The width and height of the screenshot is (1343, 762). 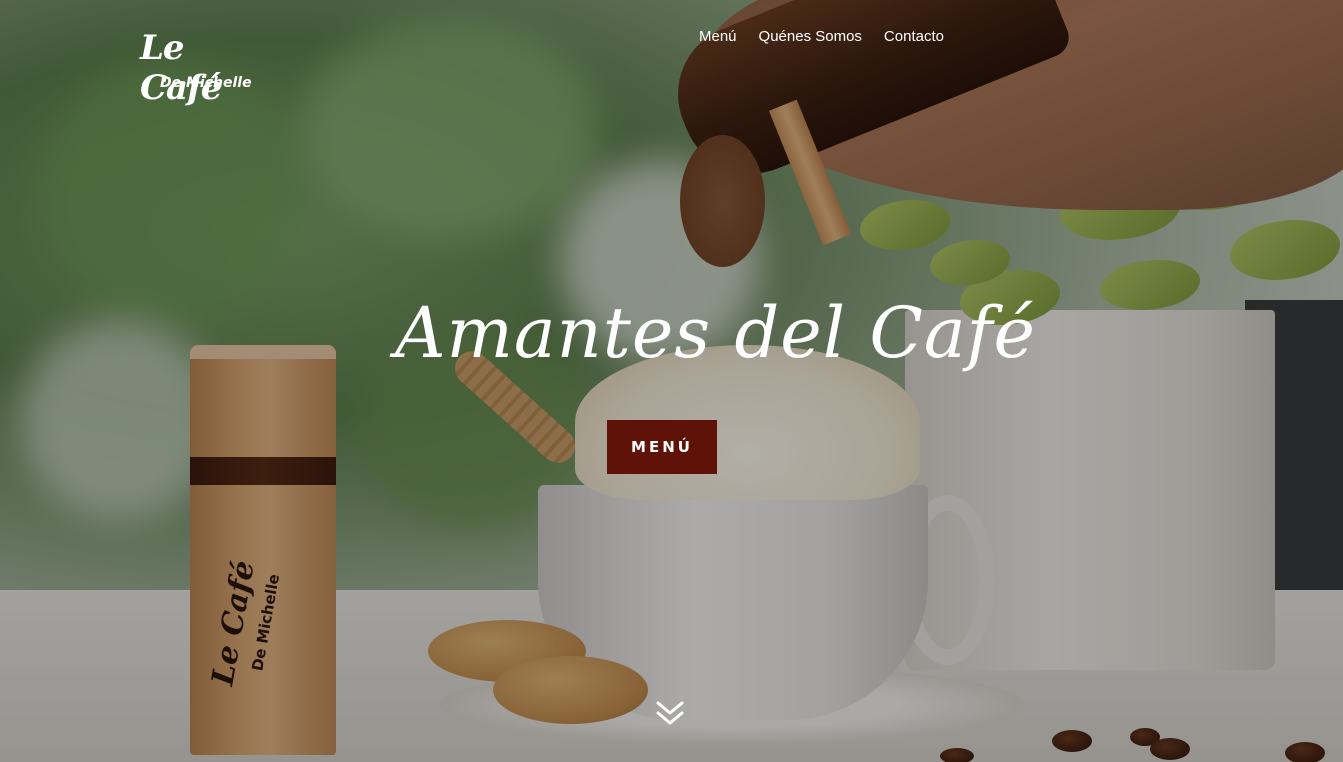 I want to click on site-logo: Le Café De Michelle, so click(x=205, y=68).